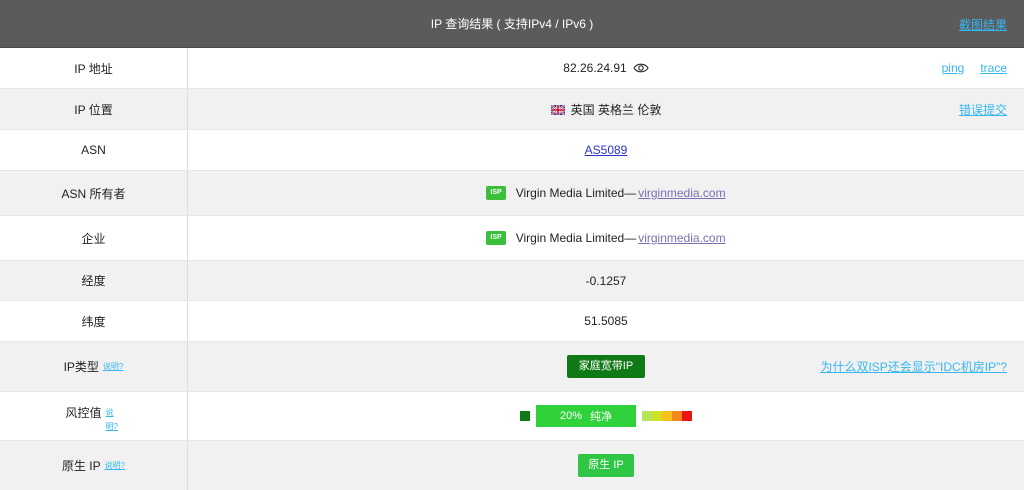 The height and width of the screenshot is (490, 1024). I want to click on row-latitude: 纬度 51.5085, so click(512, 321).